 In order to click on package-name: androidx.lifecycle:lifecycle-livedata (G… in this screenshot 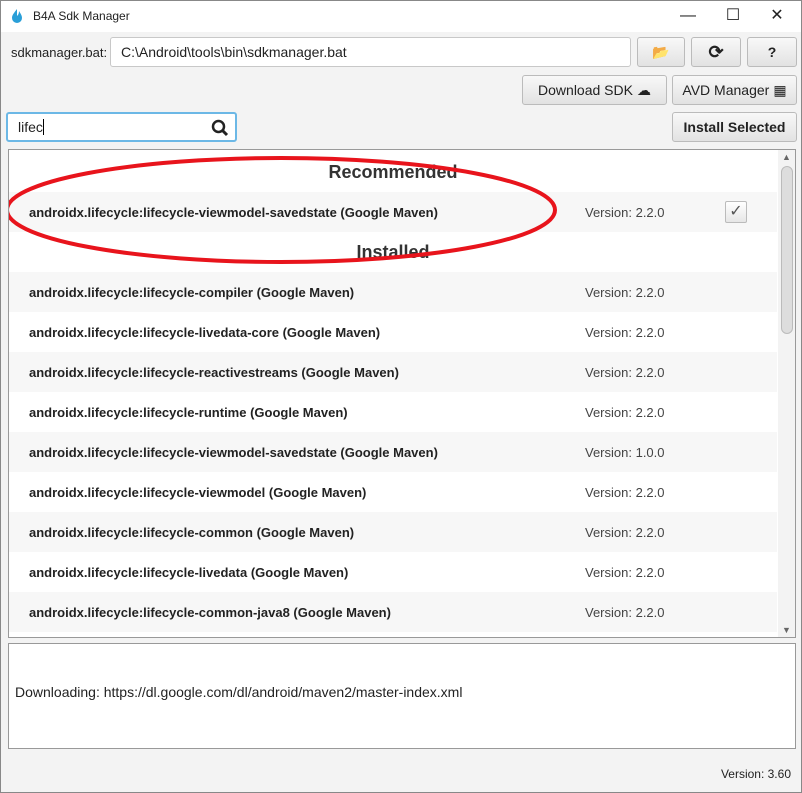, I will do `click(189, 572)`.